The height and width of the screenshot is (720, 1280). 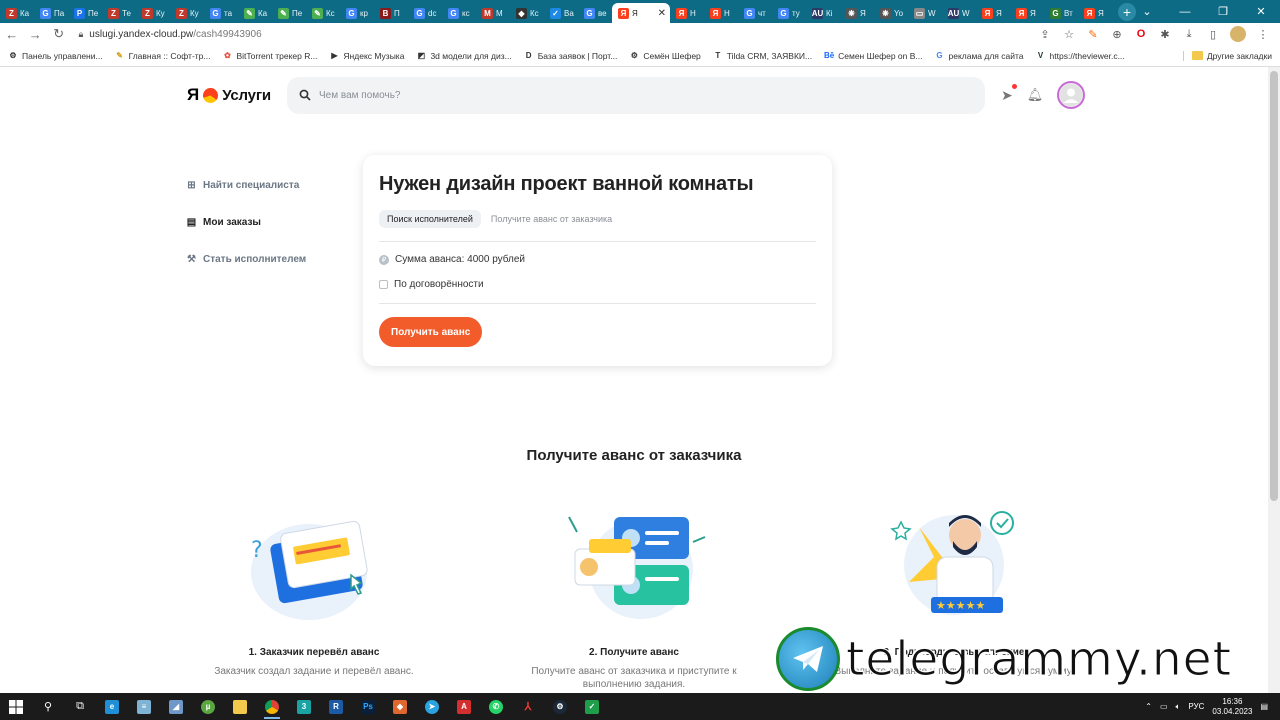 What do you see at coordinates (857, 13) in the screenshot?
I see `browser-tab: ❋ Я` at bounding box center [857, 13].